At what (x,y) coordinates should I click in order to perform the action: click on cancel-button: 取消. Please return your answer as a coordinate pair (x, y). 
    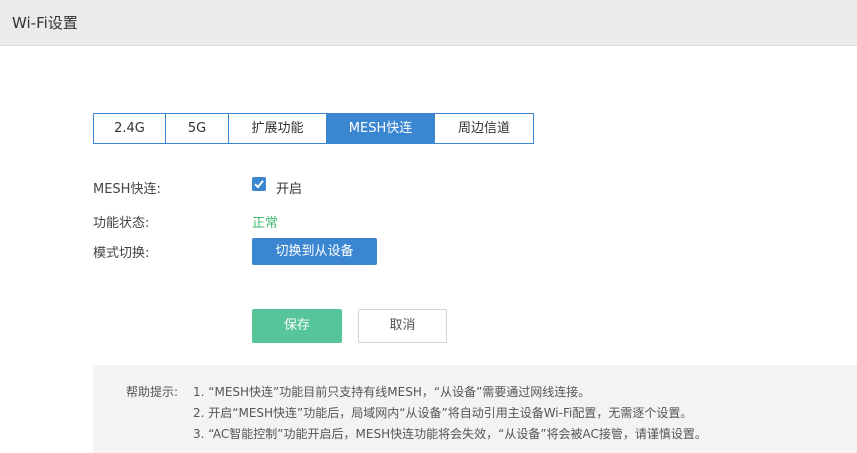
    Looking at the image, I should click on (402, 326).